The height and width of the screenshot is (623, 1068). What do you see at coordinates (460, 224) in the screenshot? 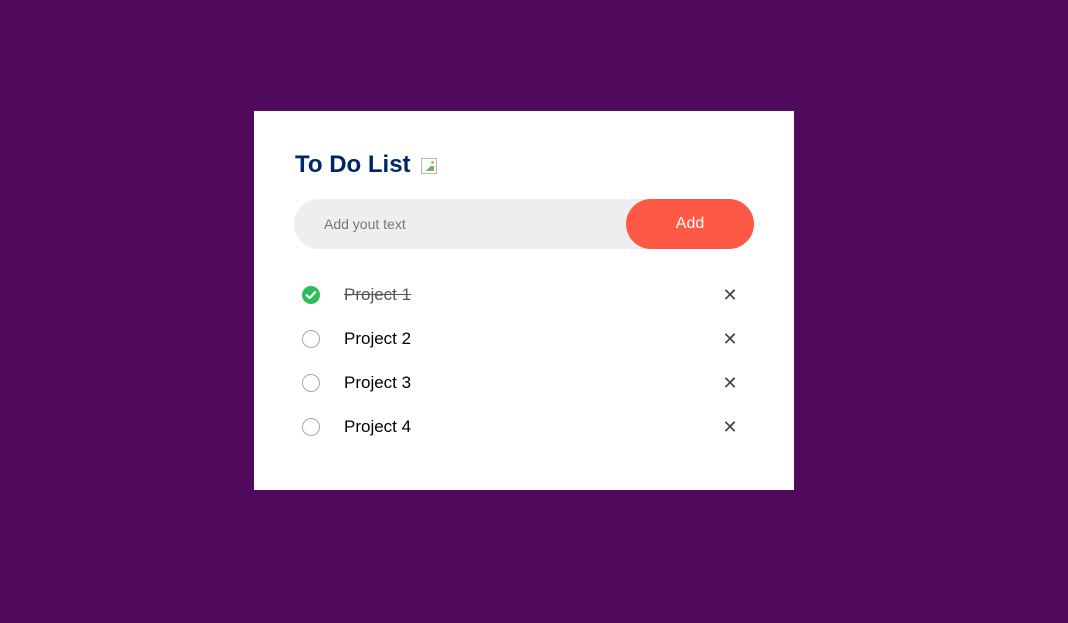
I see `task-input` at bounding box center [460, 224].